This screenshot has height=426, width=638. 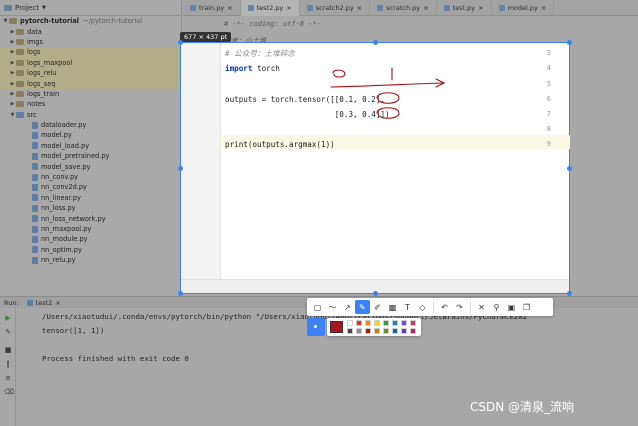 I want to click on tree-file: nn_conv.py, so click(x=90, y=177).